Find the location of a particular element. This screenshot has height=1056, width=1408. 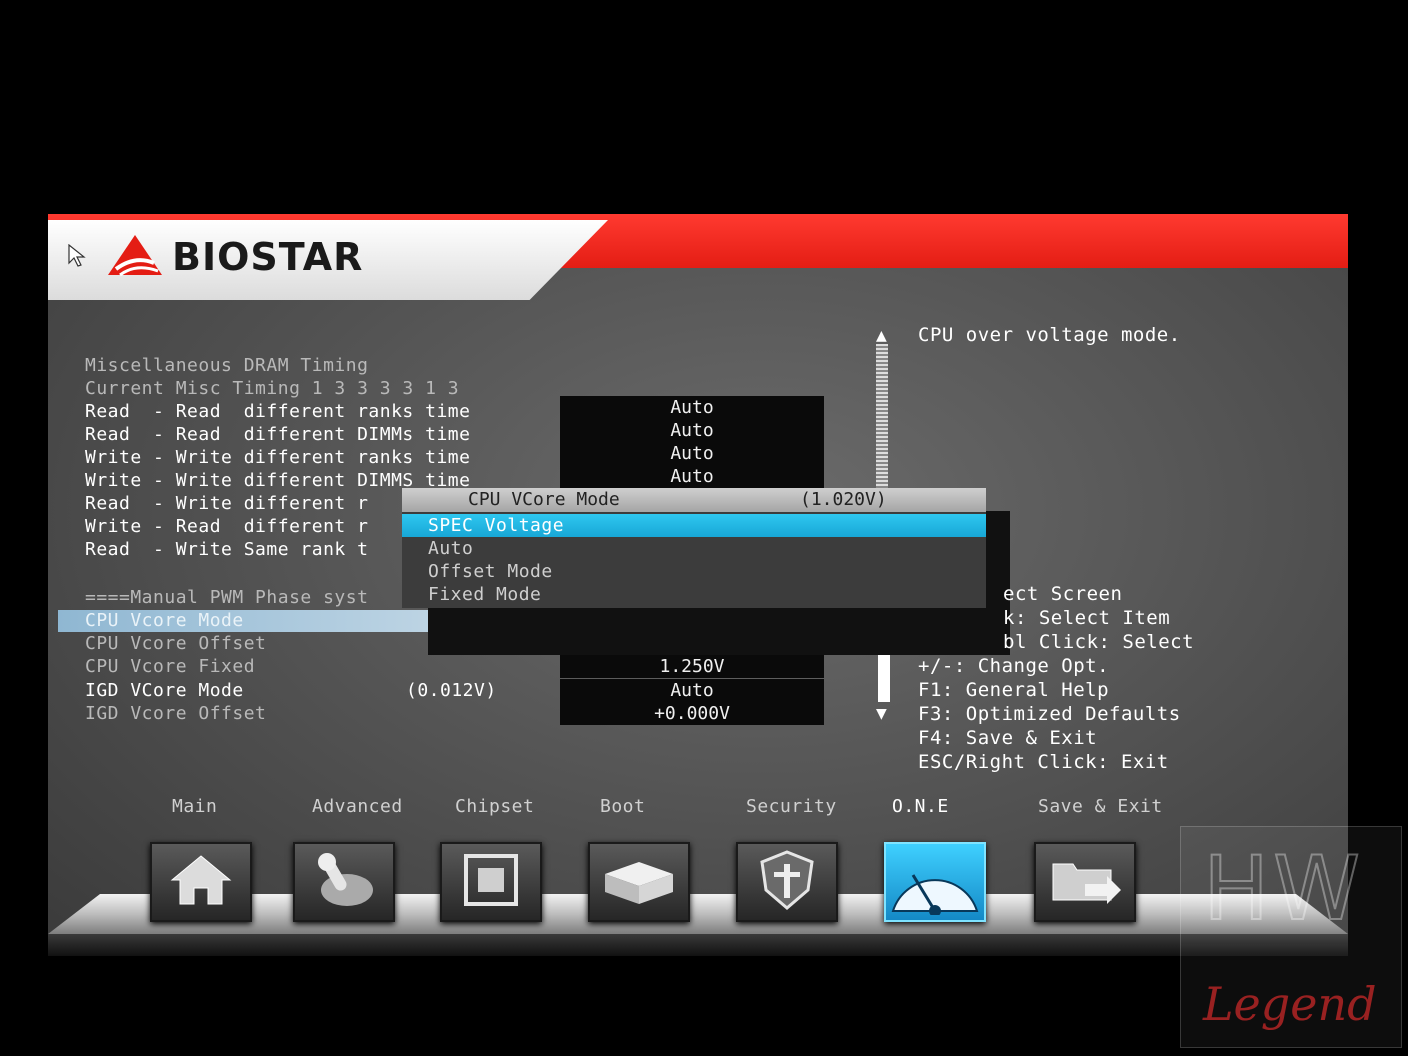

popup-option-offset-mode: Offset Mode is located at coordinates (694, 571).